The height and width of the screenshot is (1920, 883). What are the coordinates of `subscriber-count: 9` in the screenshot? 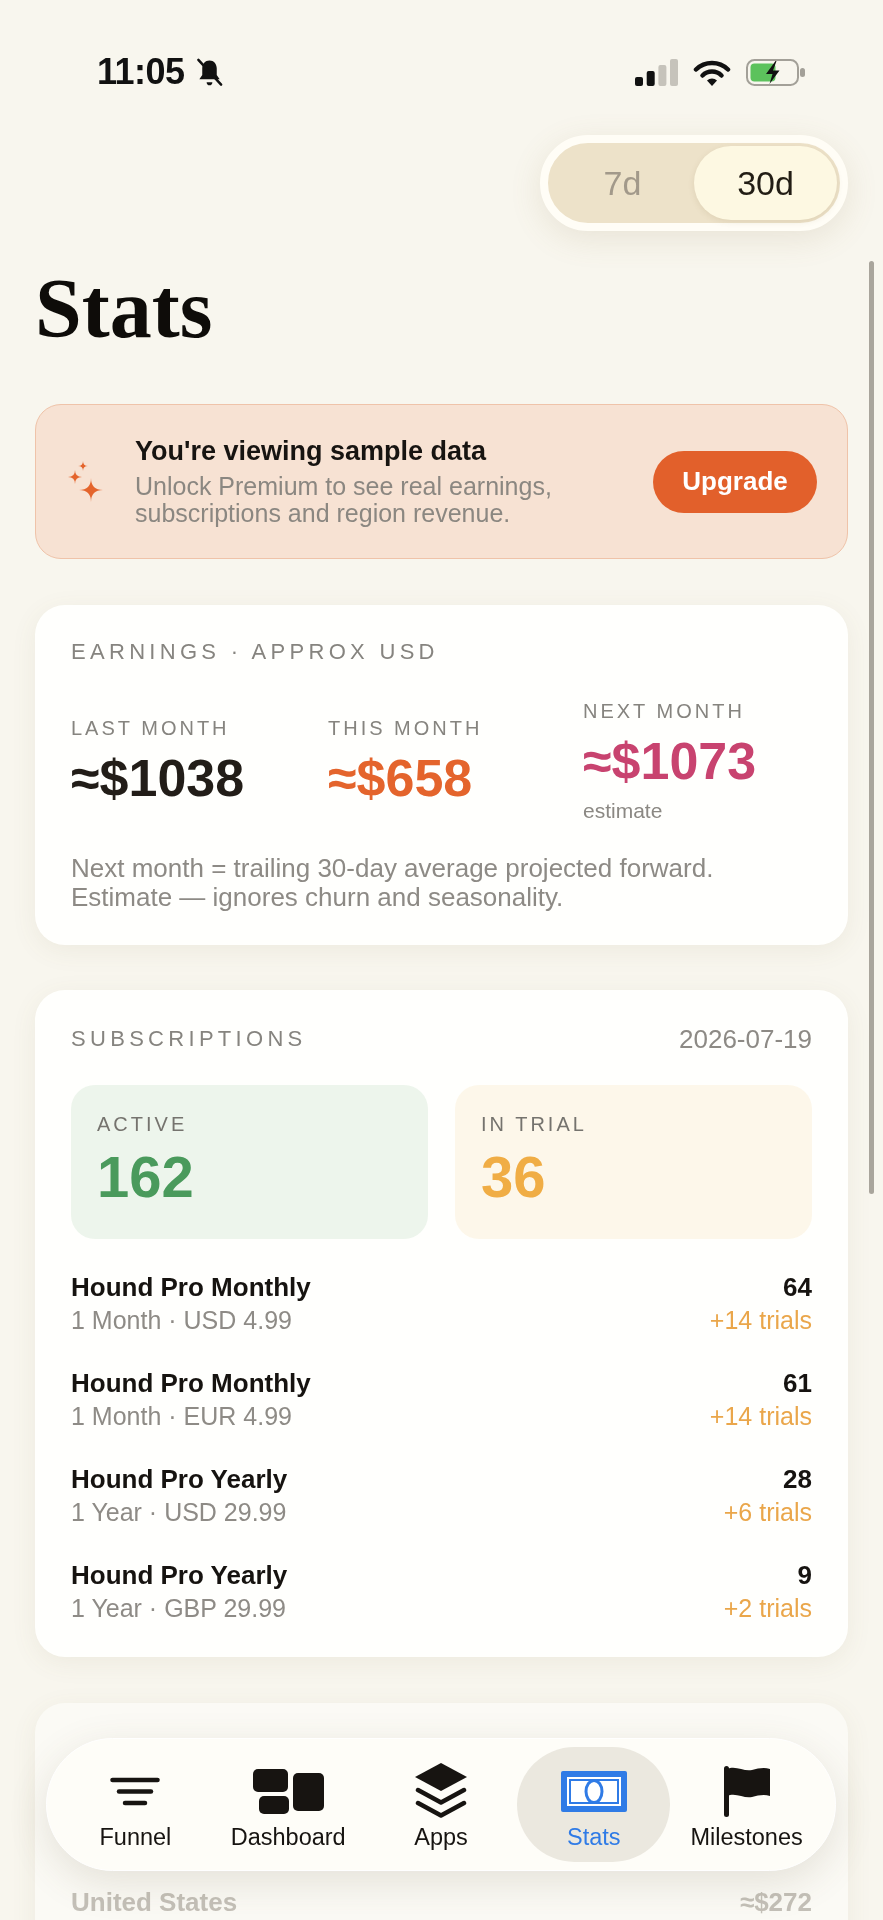 It's located at (804, 1574).